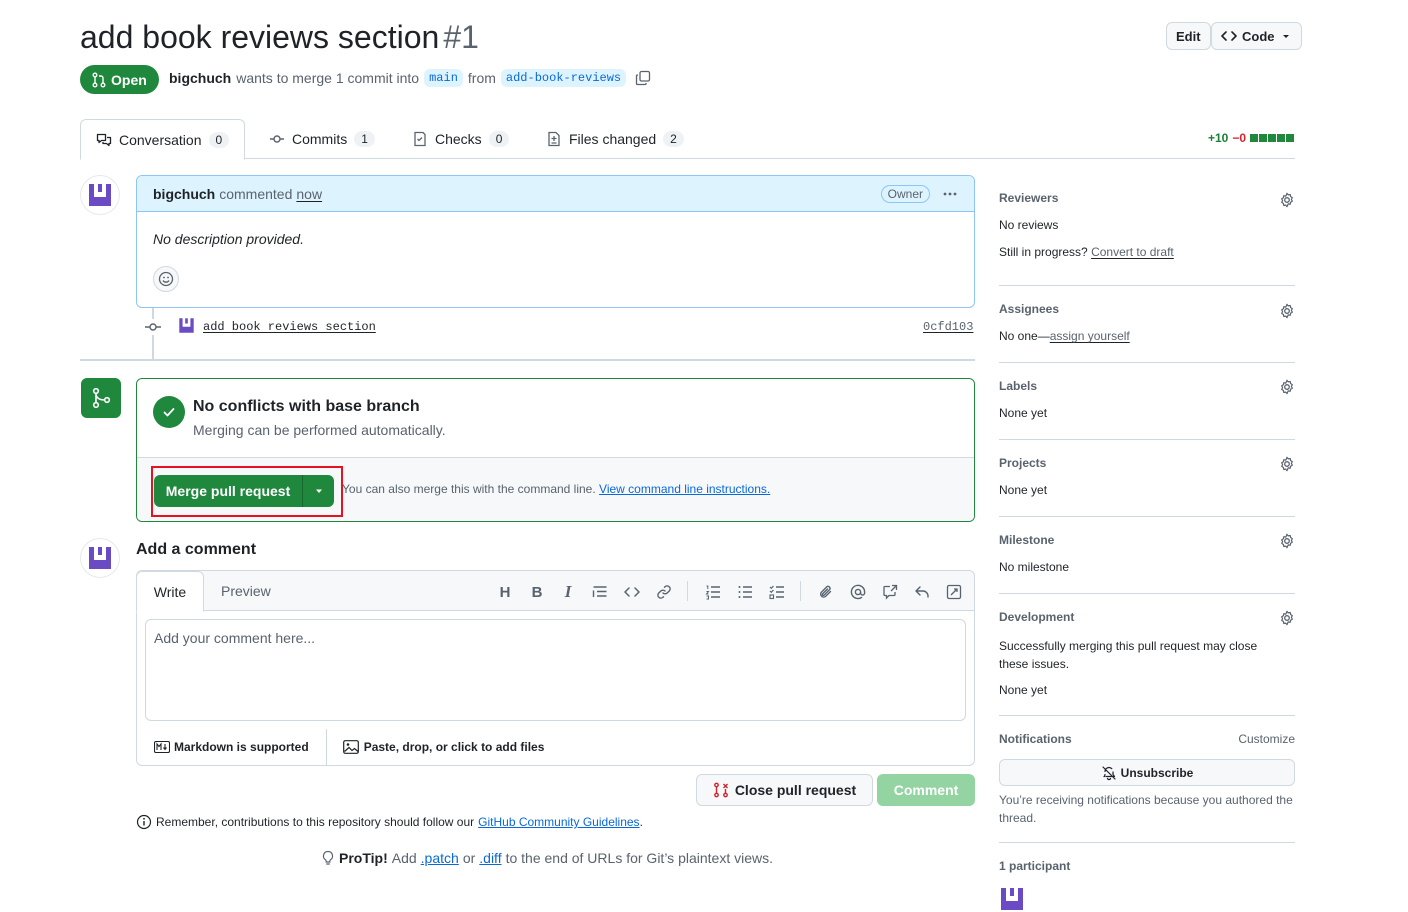  I want to click on caret-down-icon, so click(1286, 36).